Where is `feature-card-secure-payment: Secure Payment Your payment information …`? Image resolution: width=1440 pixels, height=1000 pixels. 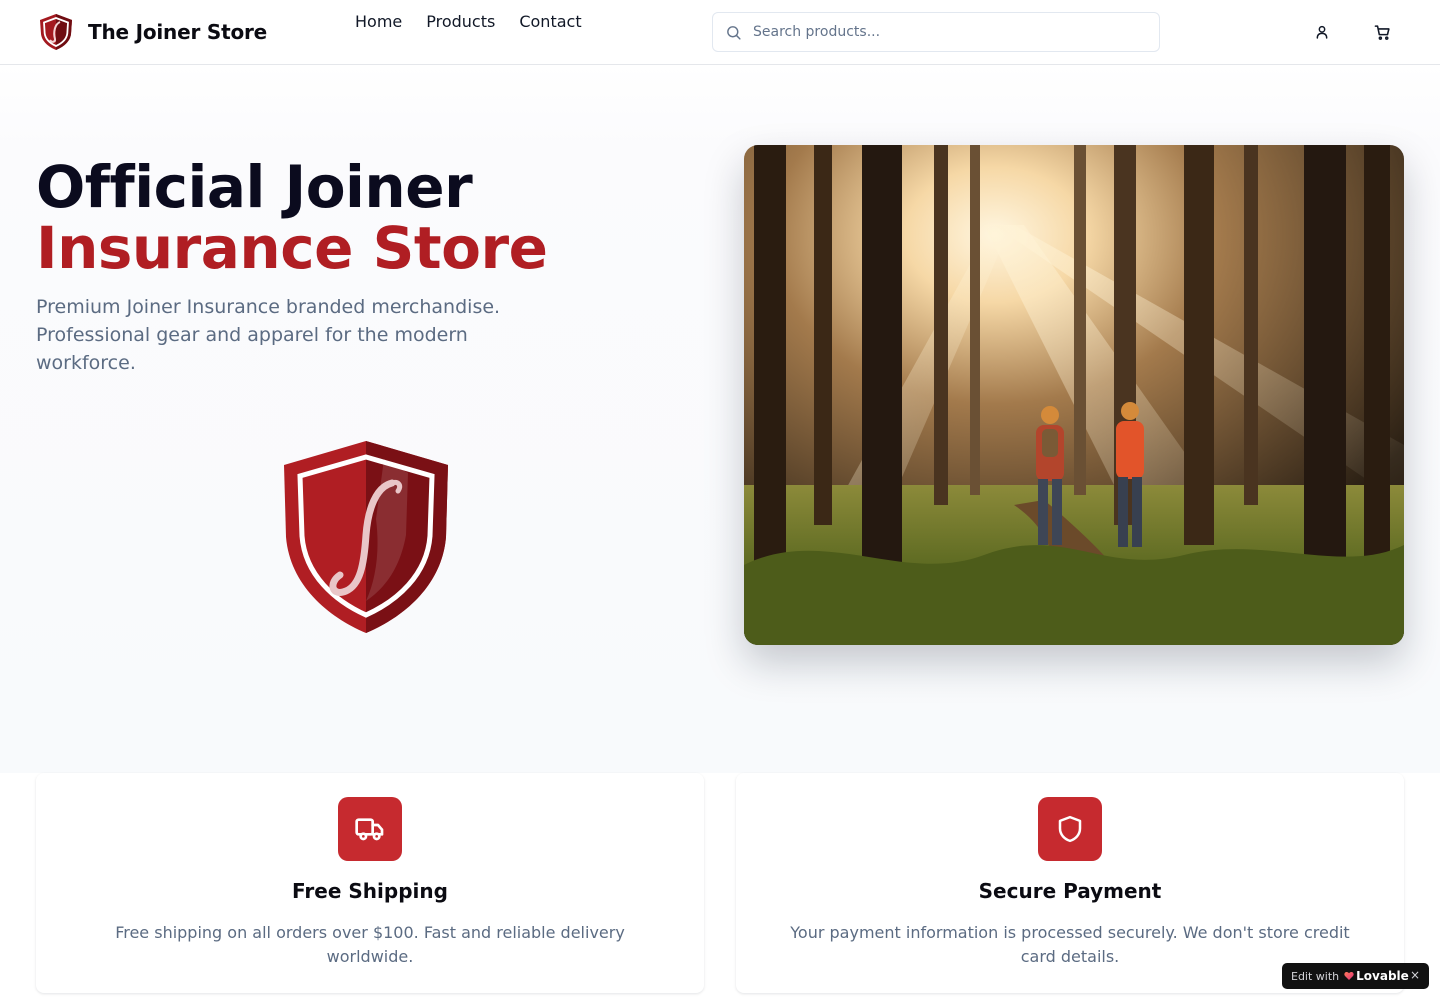 feature-card-secure-payment: Secure Payment Your payment information … is located at coordinates (1070, 883).